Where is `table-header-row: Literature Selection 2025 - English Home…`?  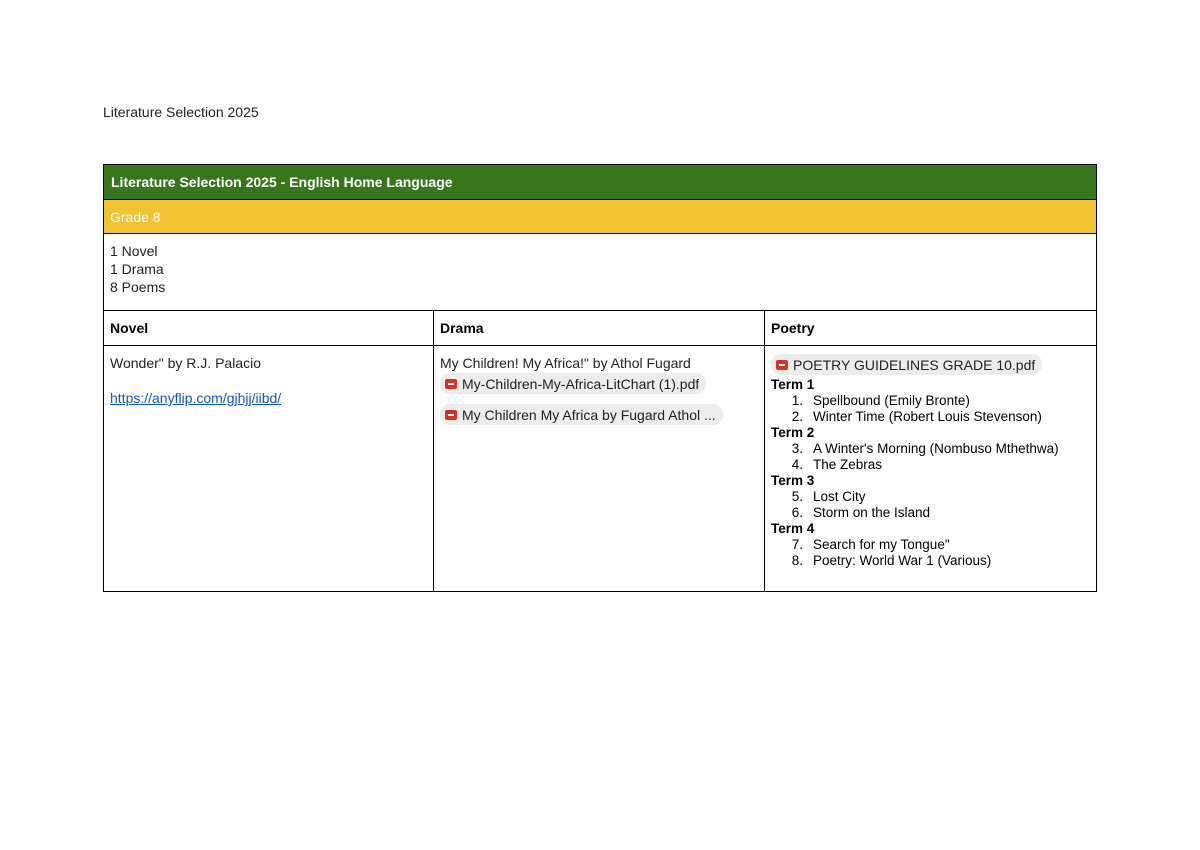
table-header-row: Literature Selection 2025 - English Home… is located at coordinates (600, 182).